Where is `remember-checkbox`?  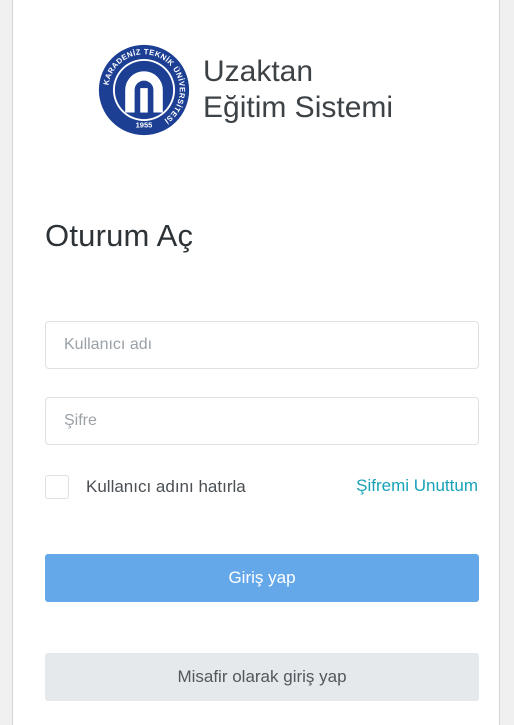
remember-checkbox is located at coordinates (57, 487).